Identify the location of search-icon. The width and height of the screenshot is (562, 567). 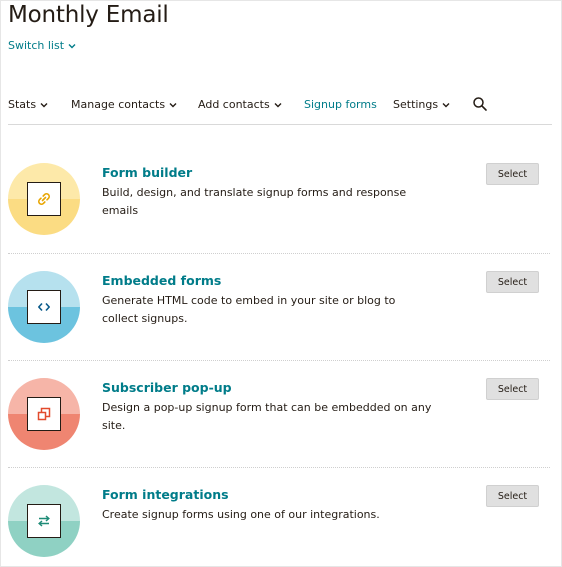
(480, 104).